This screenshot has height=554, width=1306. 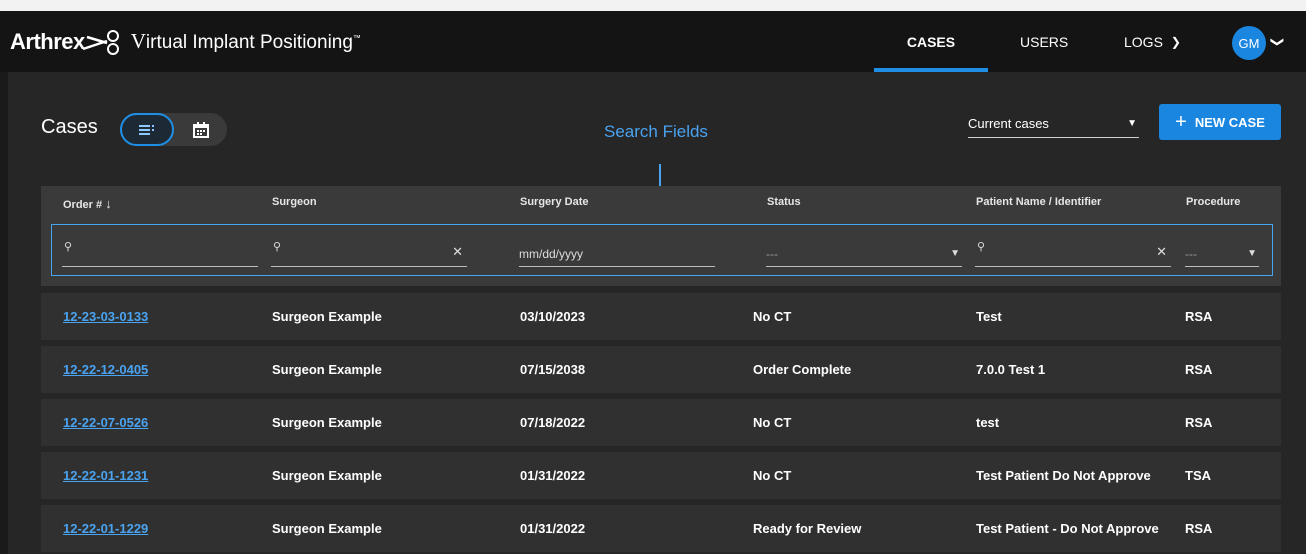 I want to click on calendar-view-button, so click(x=200, y=129).